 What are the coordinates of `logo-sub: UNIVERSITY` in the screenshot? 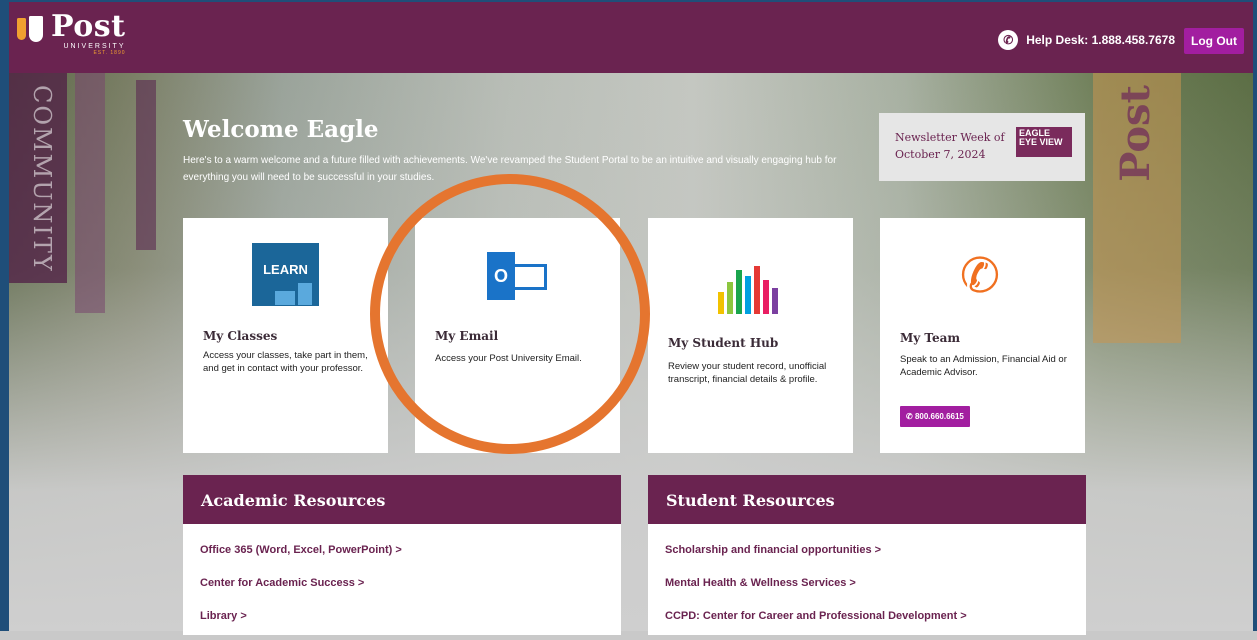 It's located at (94, 46).